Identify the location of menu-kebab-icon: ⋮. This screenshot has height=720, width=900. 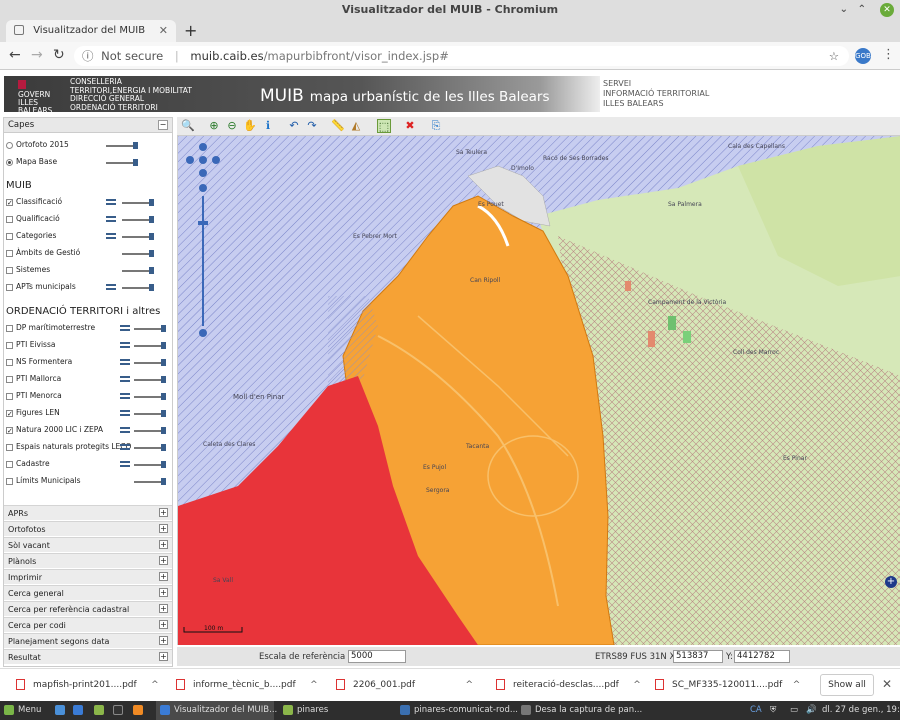
(888, 54).